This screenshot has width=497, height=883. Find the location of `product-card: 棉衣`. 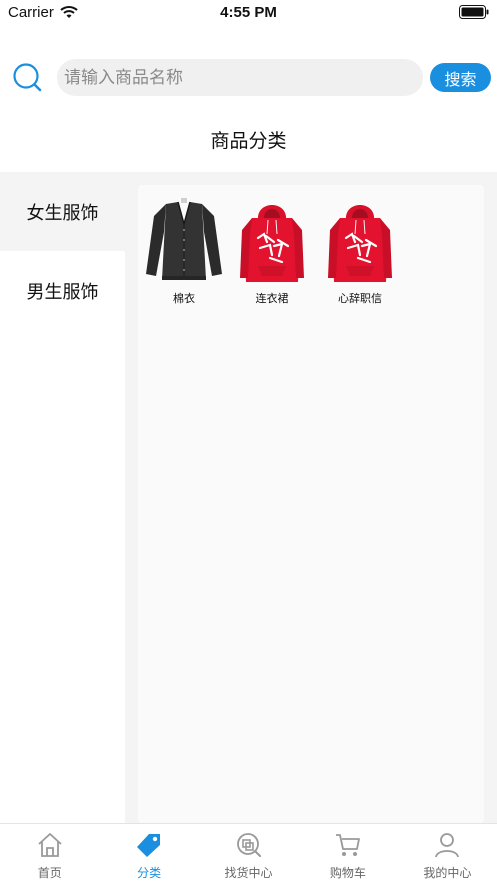

product-card: 棉衣 is located at coordinates (184, 250).